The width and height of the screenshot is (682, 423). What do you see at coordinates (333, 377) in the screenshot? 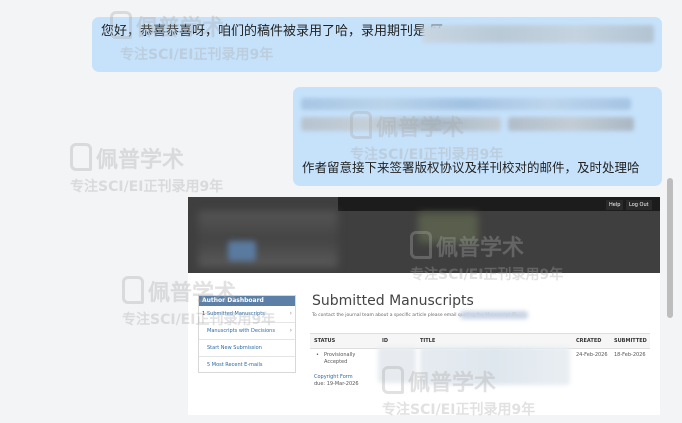
I see `copyright-form-link: Copyright Form` at bounding box center [333, 377].